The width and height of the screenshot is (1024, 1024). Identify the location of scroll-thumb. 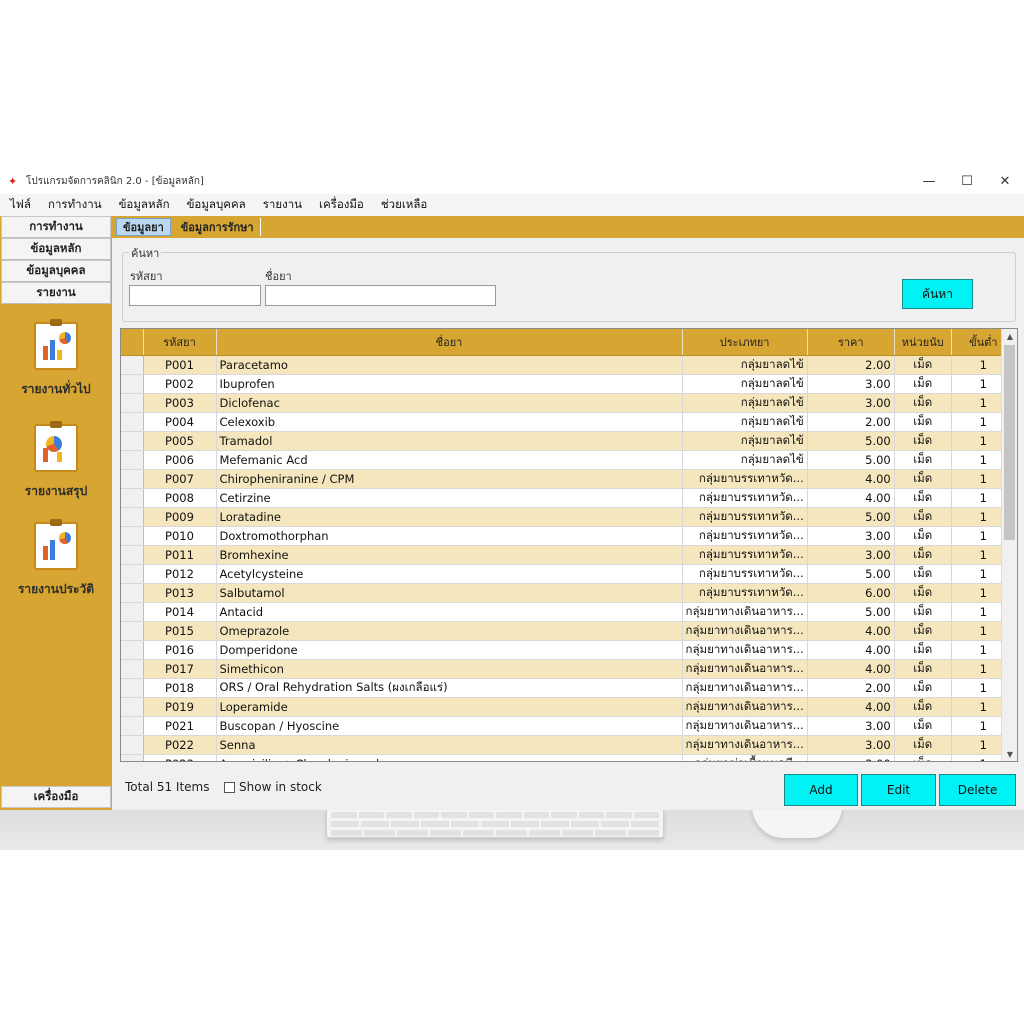
(1009, 442).